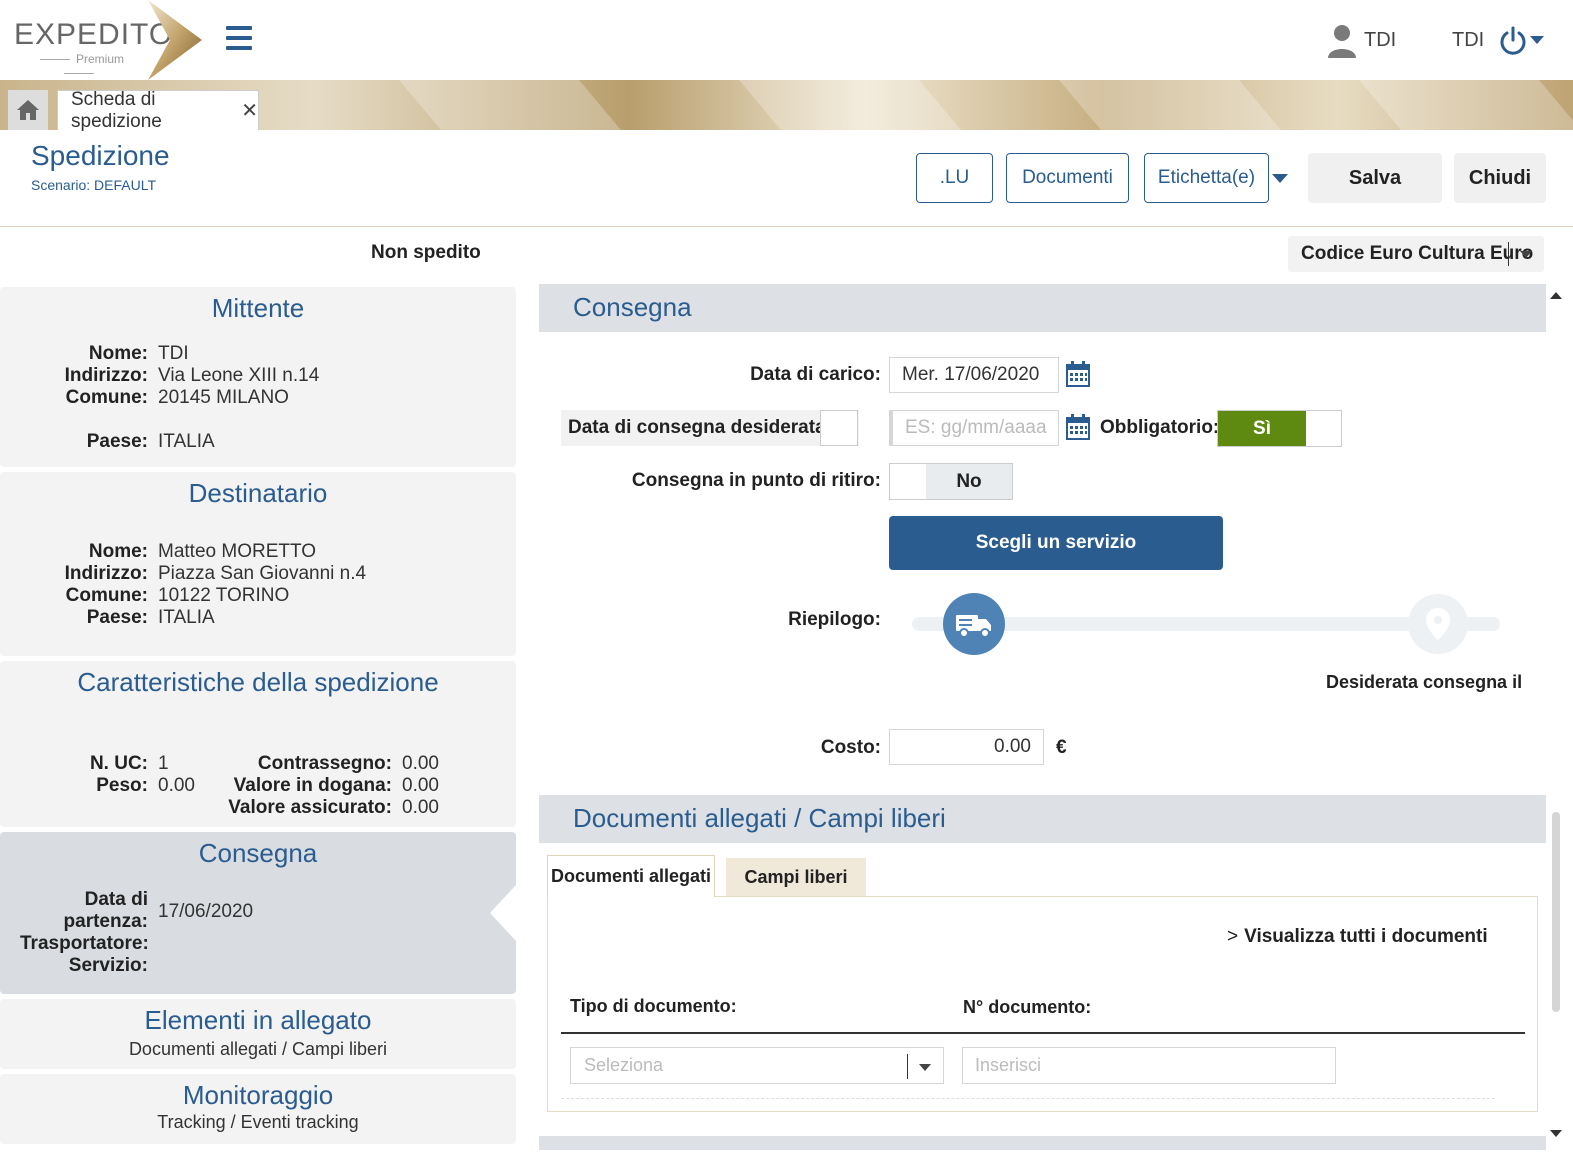 This screenshot has width=1573, height=1163. I want to click on field-label: Servizio:, so click(108, 965).